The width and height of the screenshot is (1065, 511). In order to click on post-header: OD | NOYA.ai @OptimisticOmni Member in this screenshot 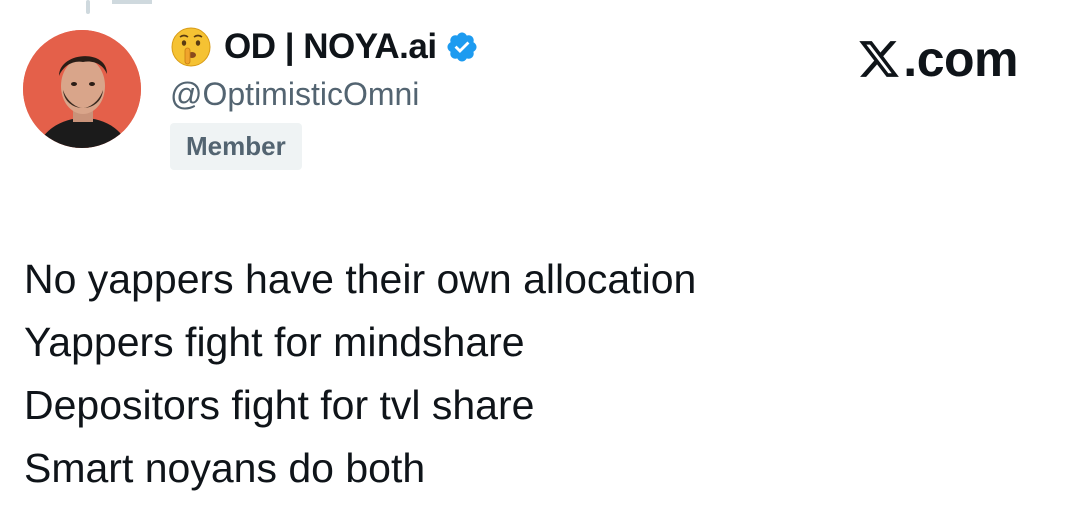, I will do `click(324, 96)`.